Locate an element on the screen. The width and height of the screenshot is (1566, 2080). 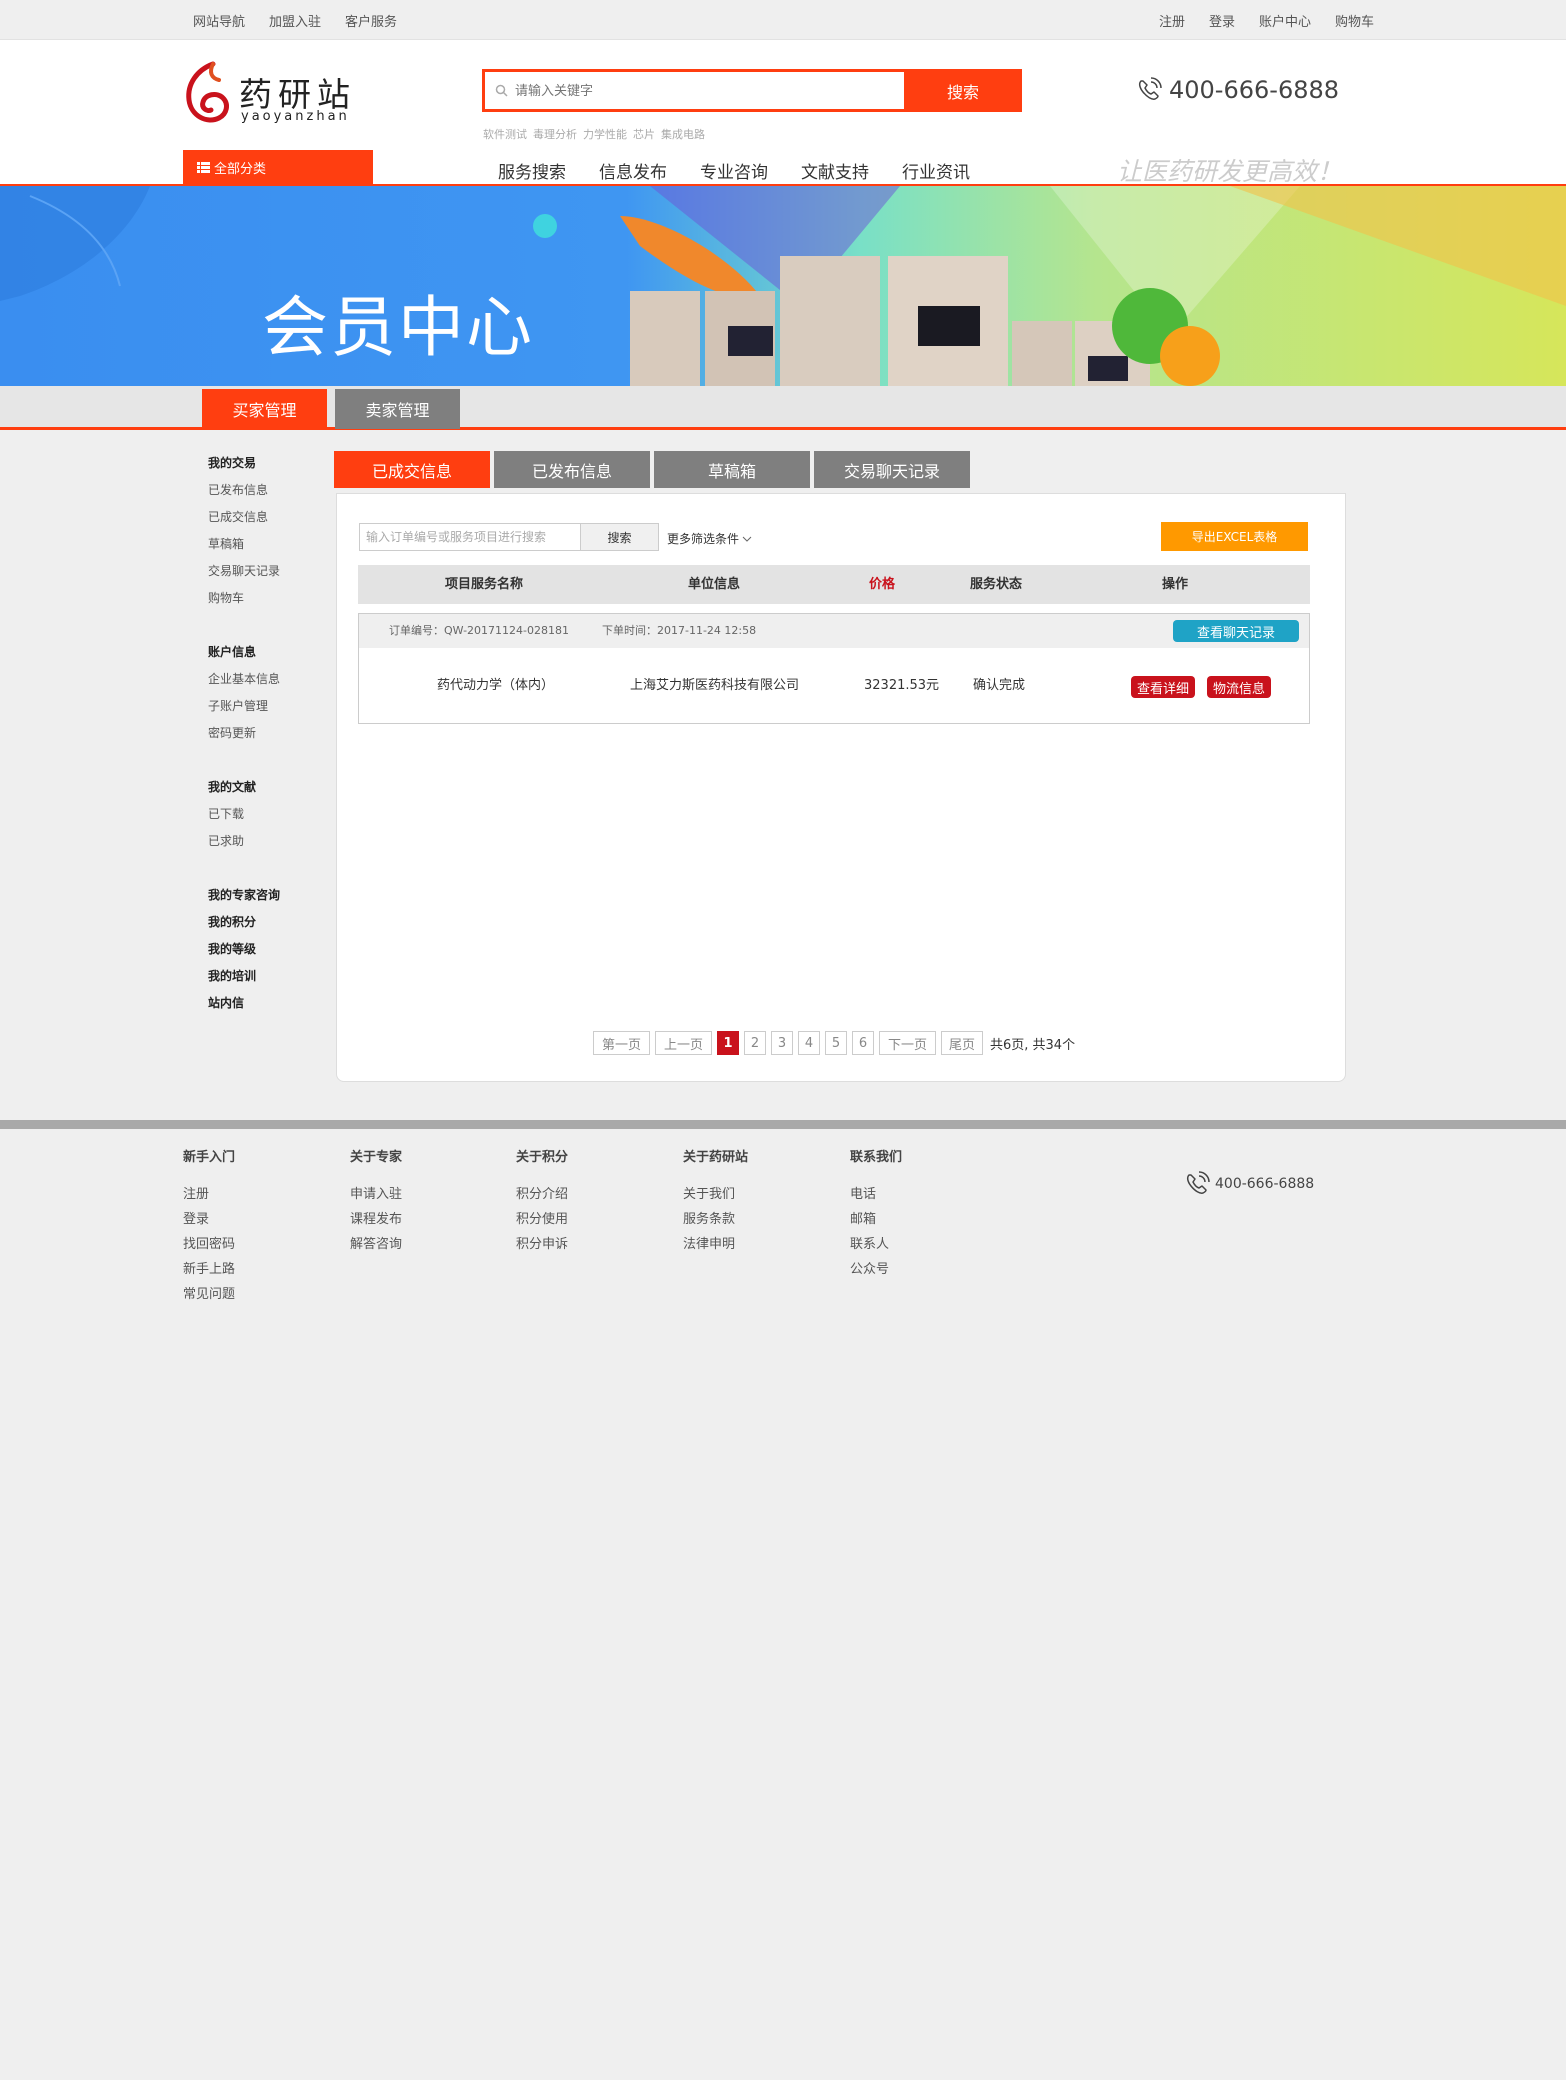
footer-link: 服务条款 is located at coordinates (715, 1219).